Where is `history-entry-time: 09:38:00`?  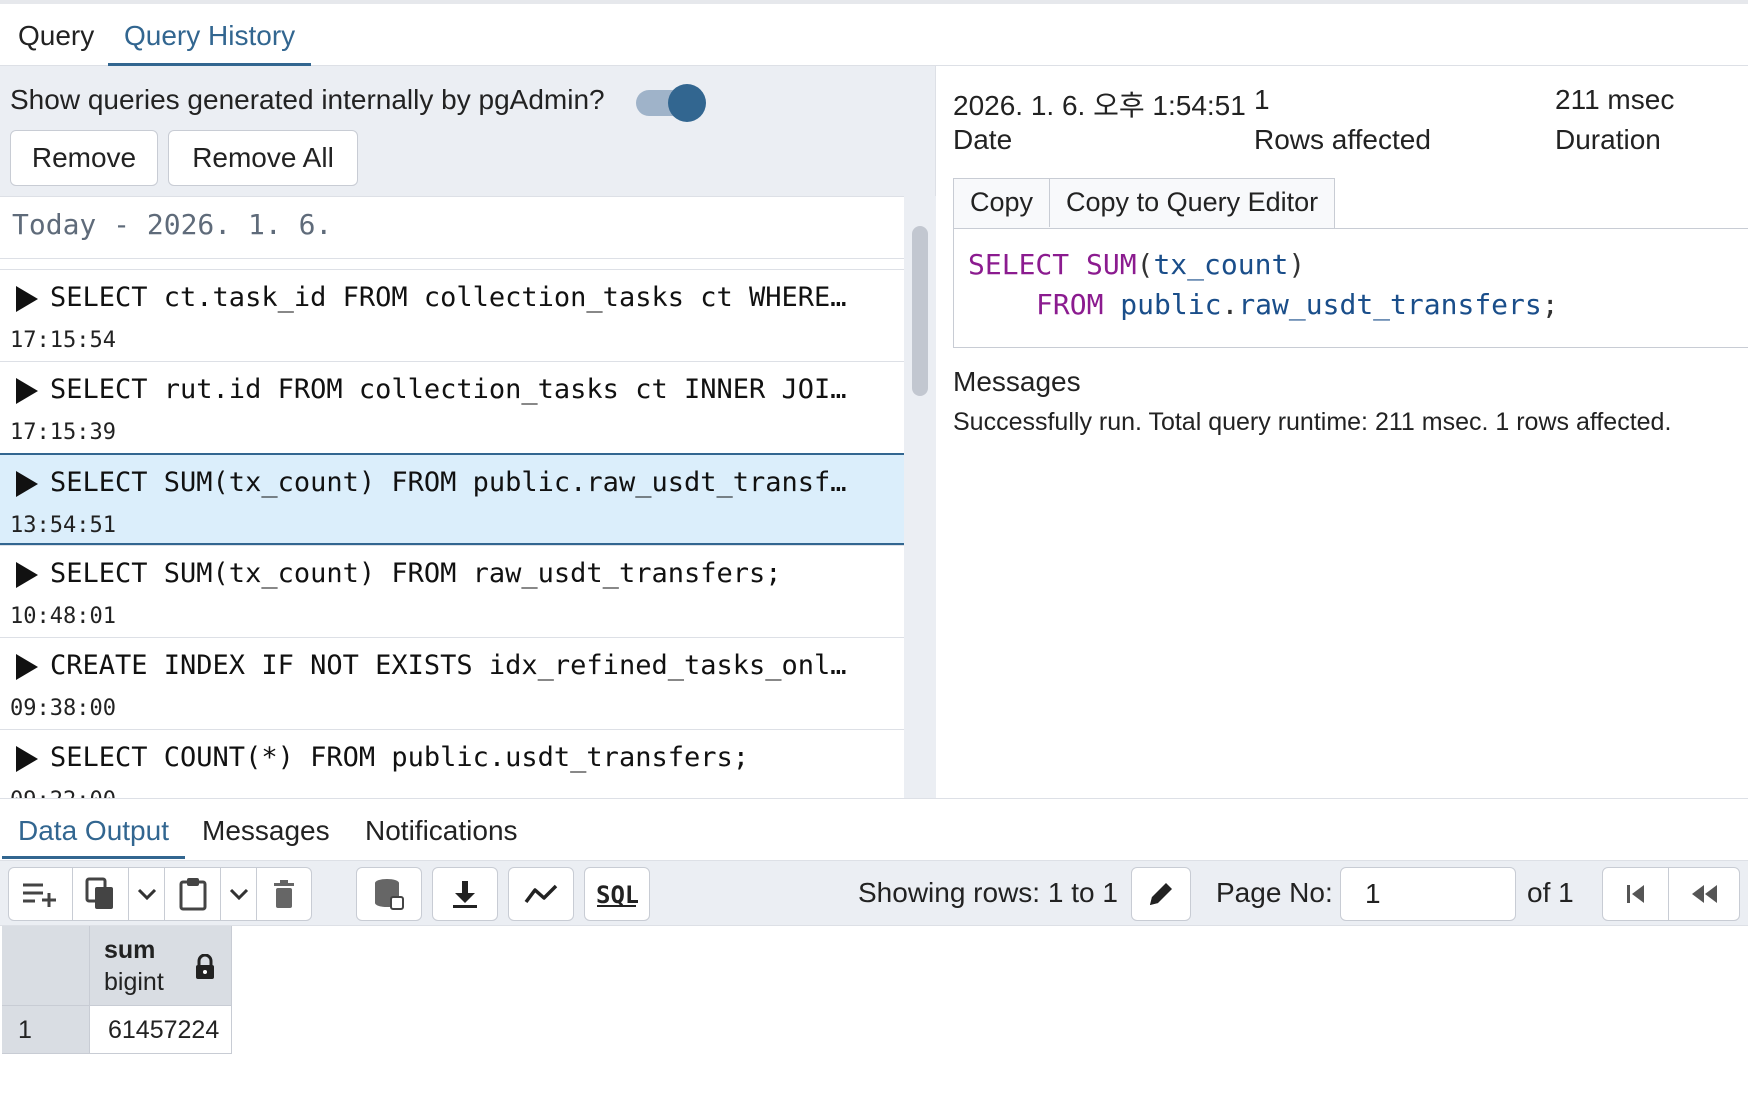 history-entry-time: 09:38:00 is located at coordinates (63, 708).